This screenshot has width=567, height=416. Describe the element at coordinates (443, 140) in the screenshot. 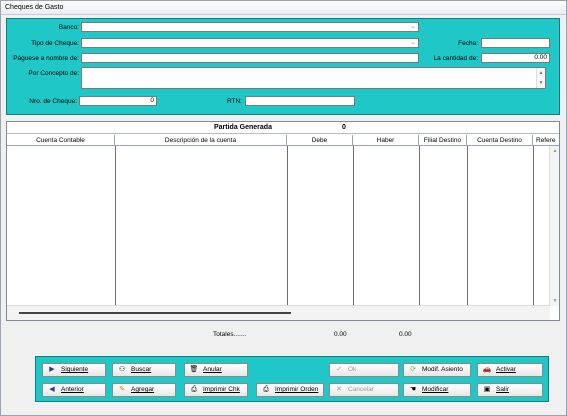

I see `column-header-filial-destino: Filial Destino` at that location.